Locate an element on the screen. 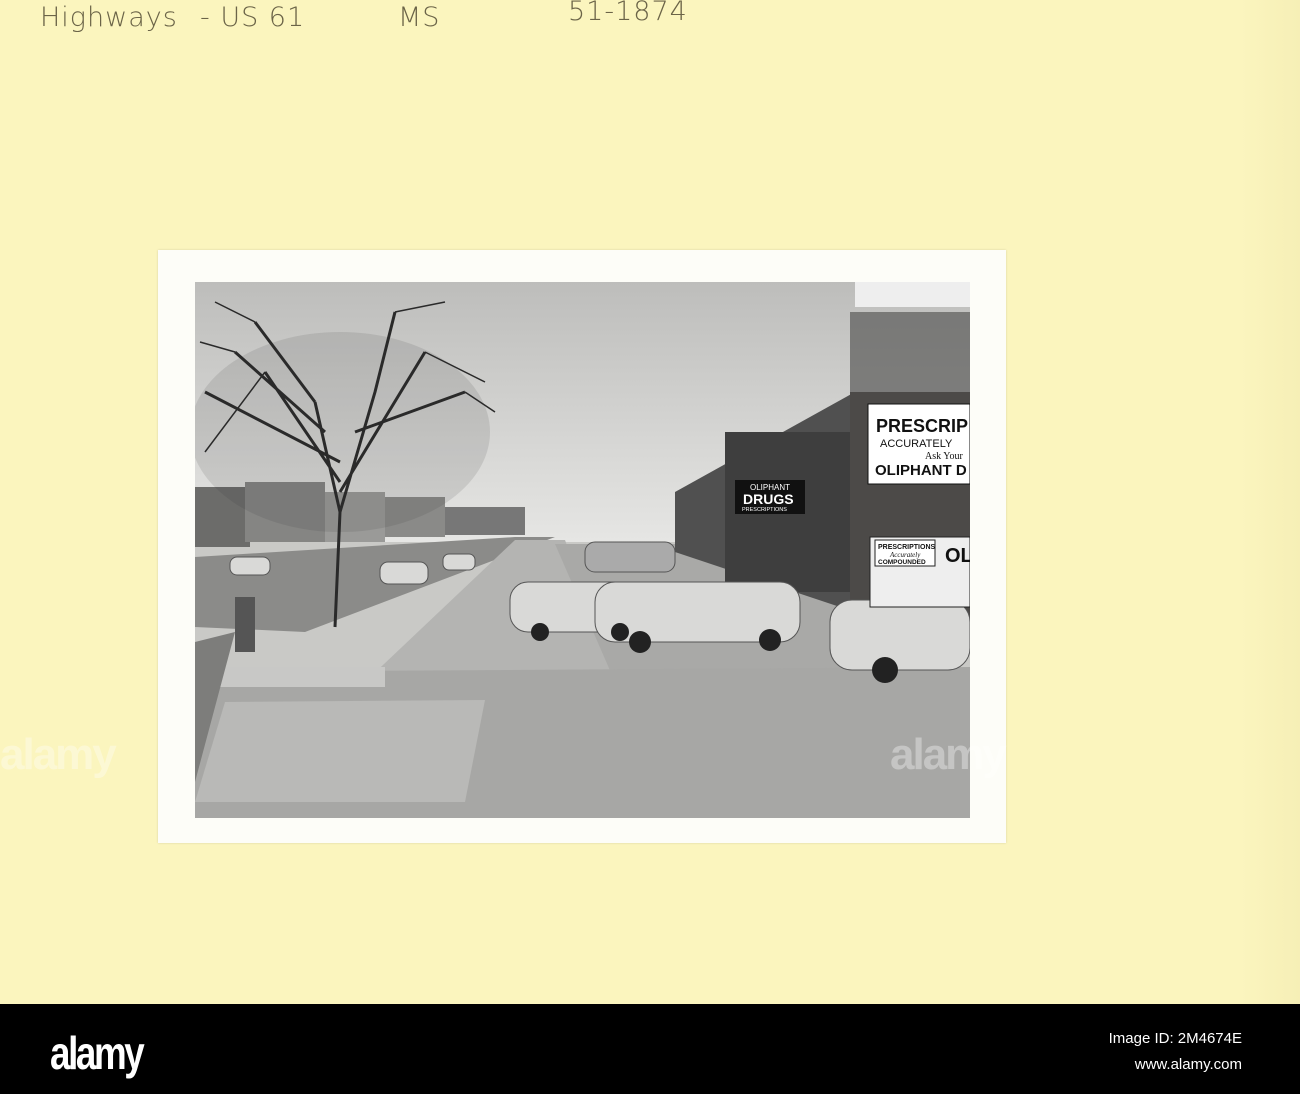  sign-text: ACCURATELY is located at coordinates (916, 444).